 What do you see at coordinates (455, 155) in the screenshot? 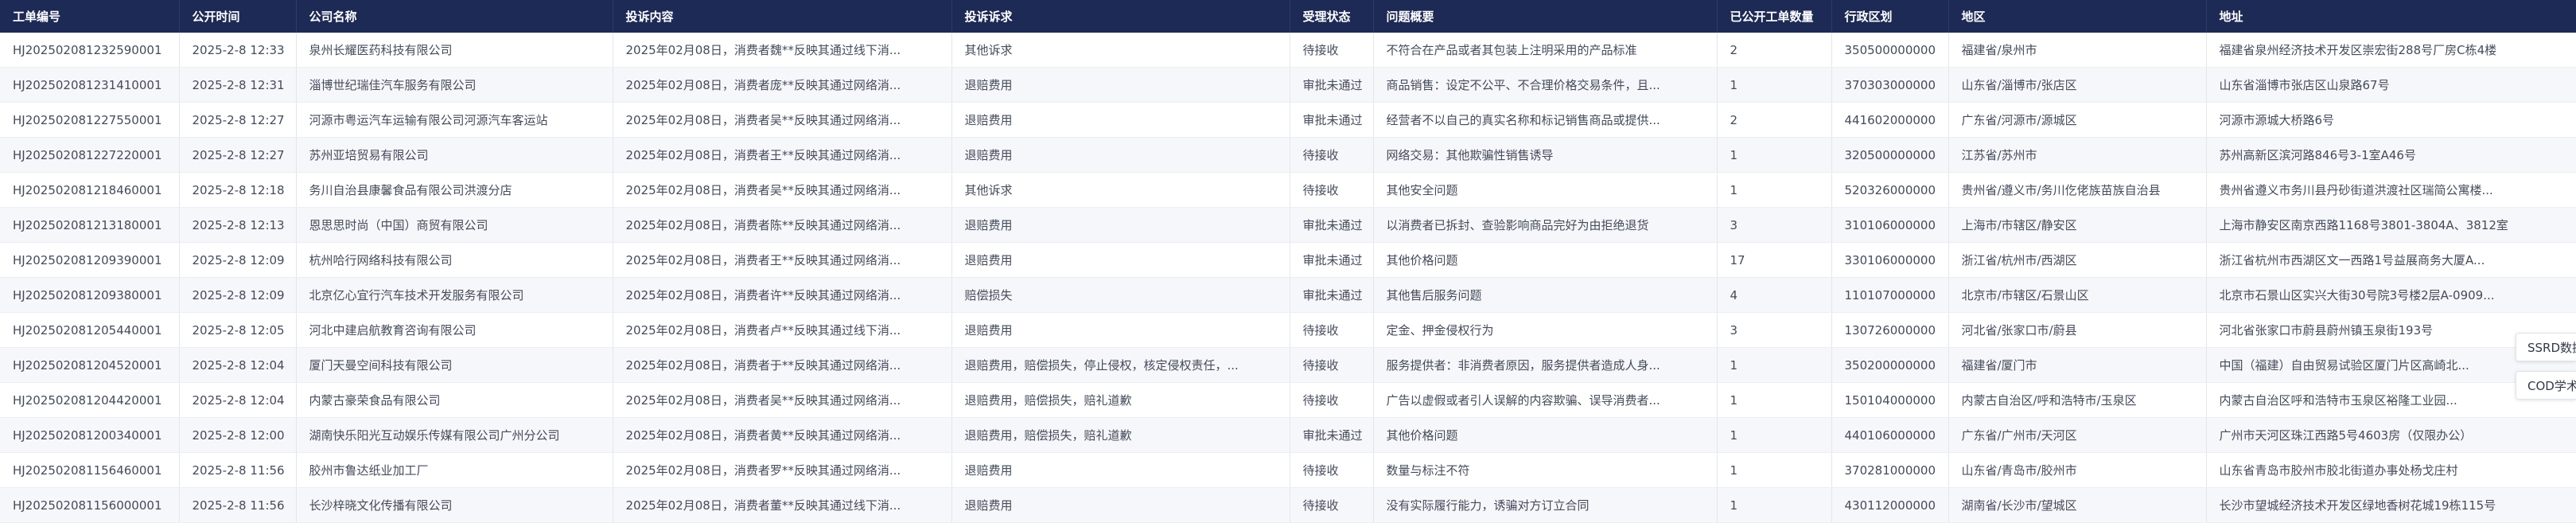
I see `cell-company-name: 苏州亚培贸易有限公司` at bounding box center [455, 155].